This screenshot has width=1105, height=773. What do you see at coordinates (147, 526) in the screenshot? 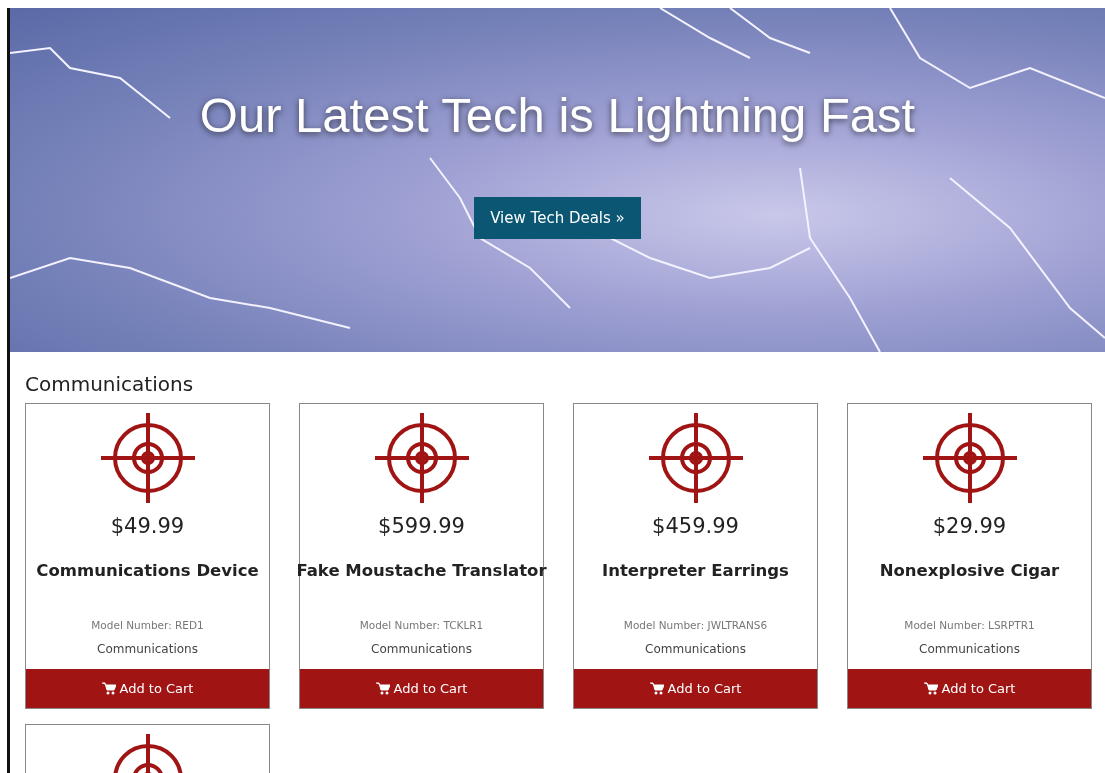
I see `product-price: $49.99` at bounding box center [147, 526].